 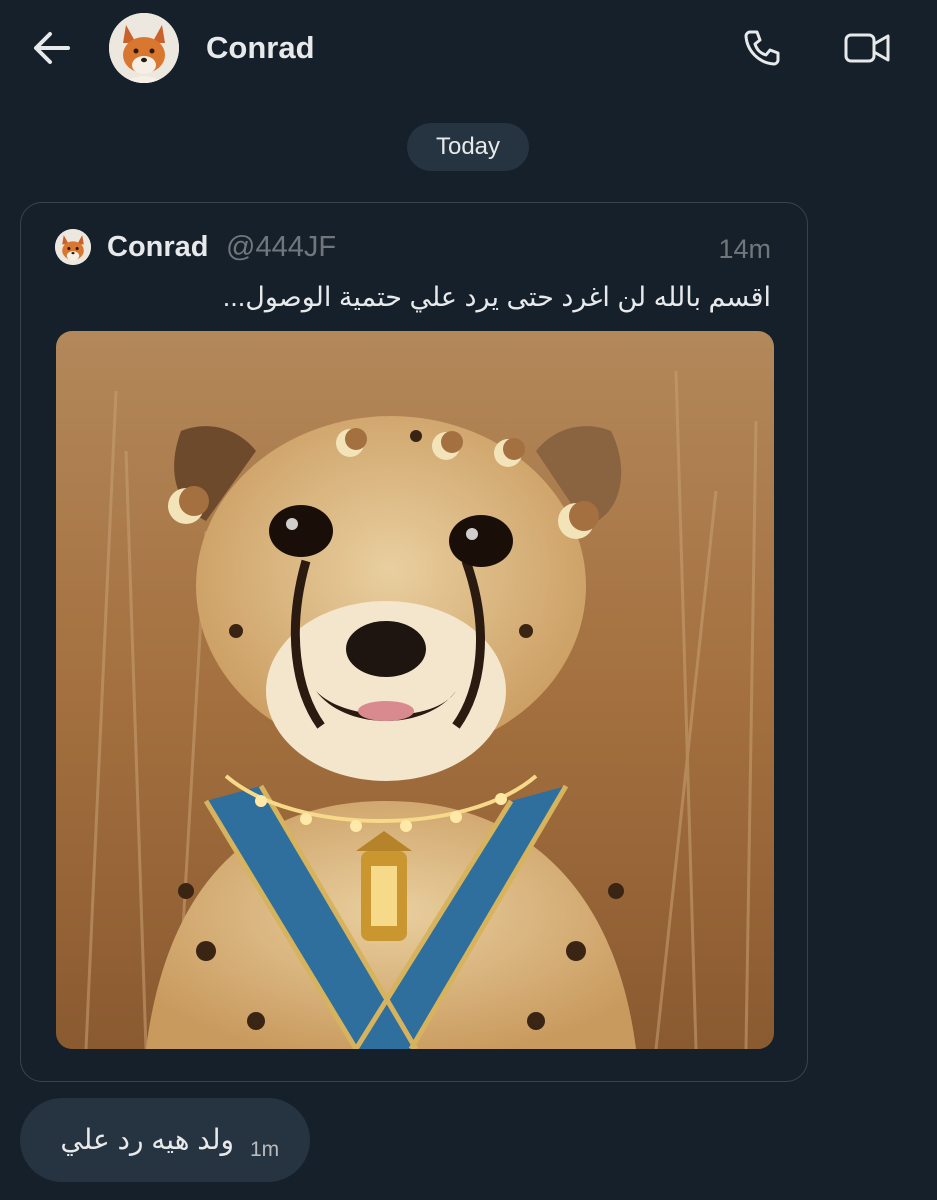 I want to click on contact-avatar, so click(x=144, y=48).